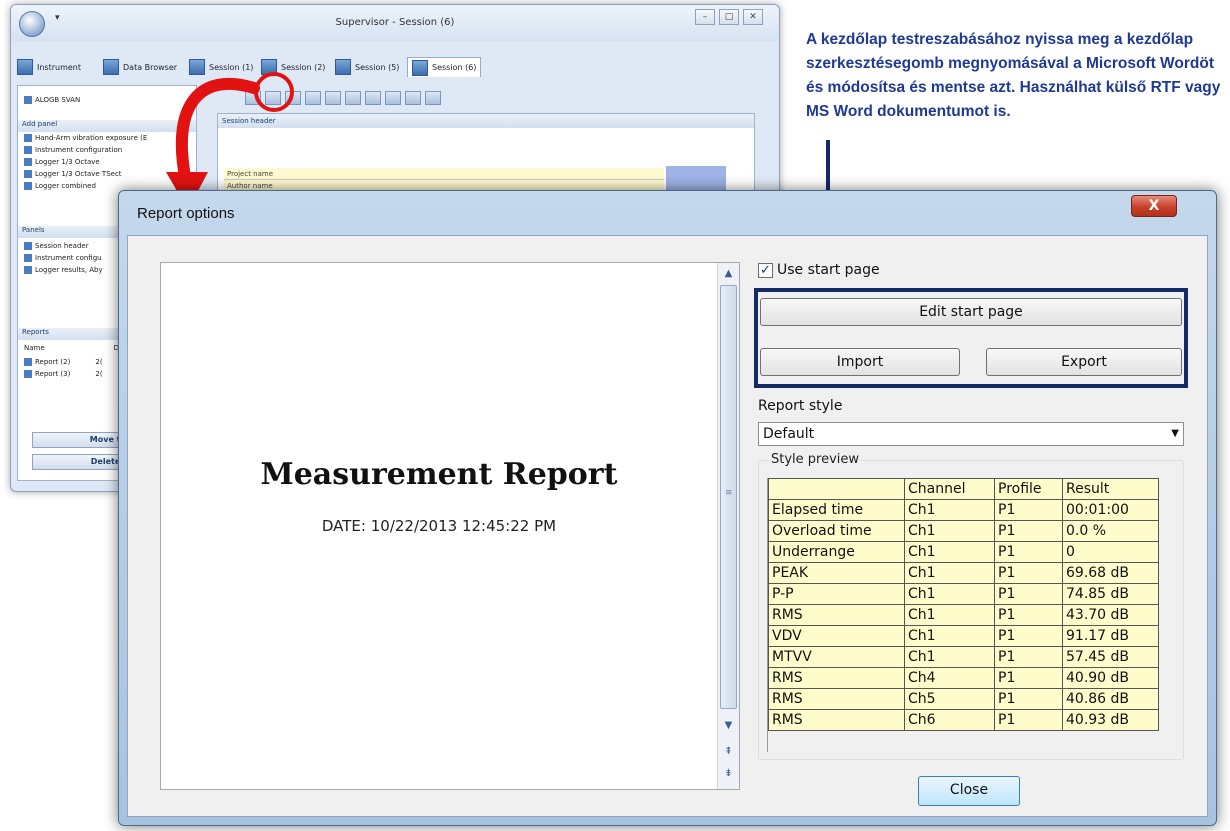 The height and width of the screenshot is (831, 1230). I want to click on scroll-thumb: ≡, so click(728, 497).